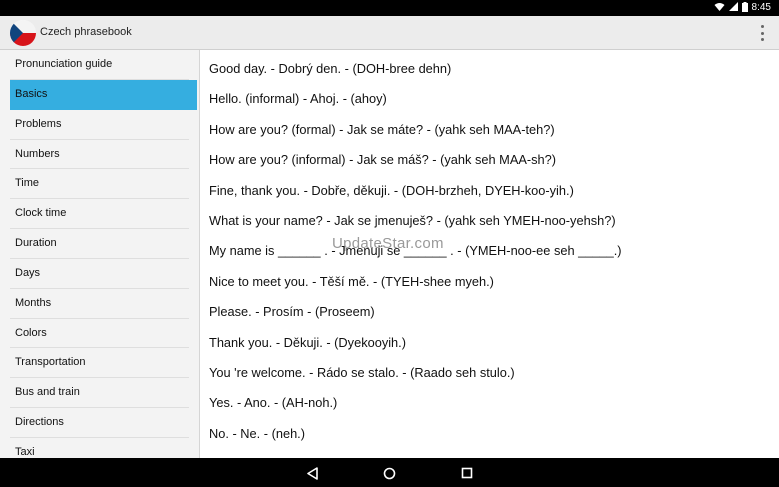 The image size is (779, 487). Describe the element at coordinates (47, 392) in the screenshot. I see `sidebar-item-label: Bus and train` at that location.